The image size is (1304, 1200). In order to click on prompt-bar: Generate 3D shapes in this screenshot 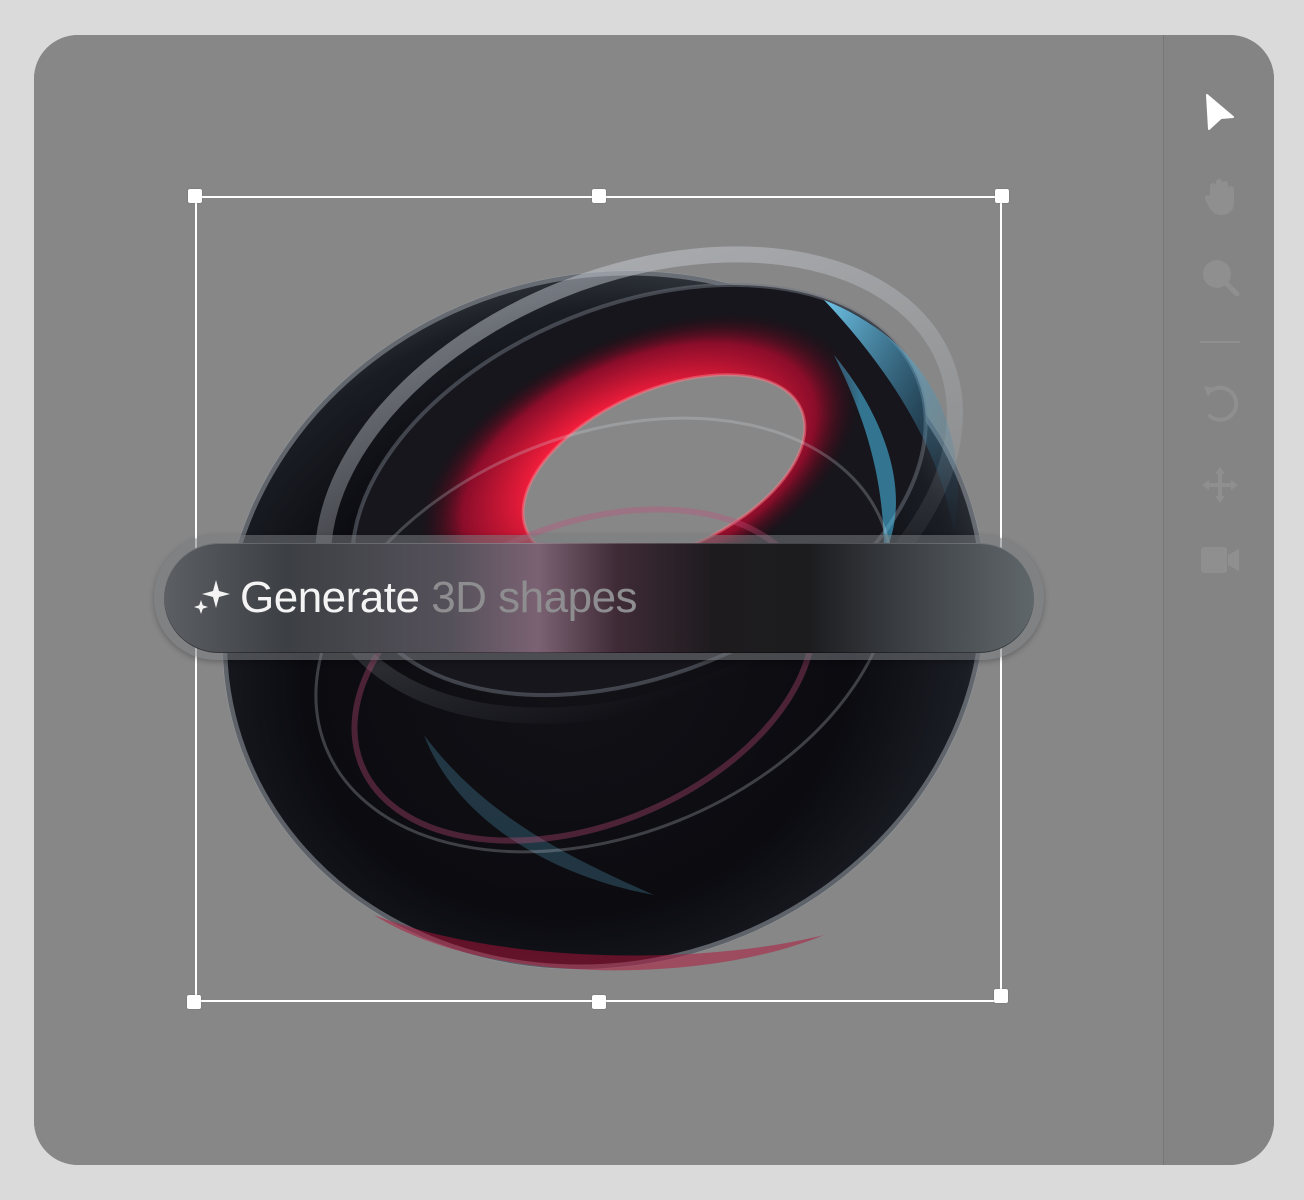, I will do `click(599, 598)`.